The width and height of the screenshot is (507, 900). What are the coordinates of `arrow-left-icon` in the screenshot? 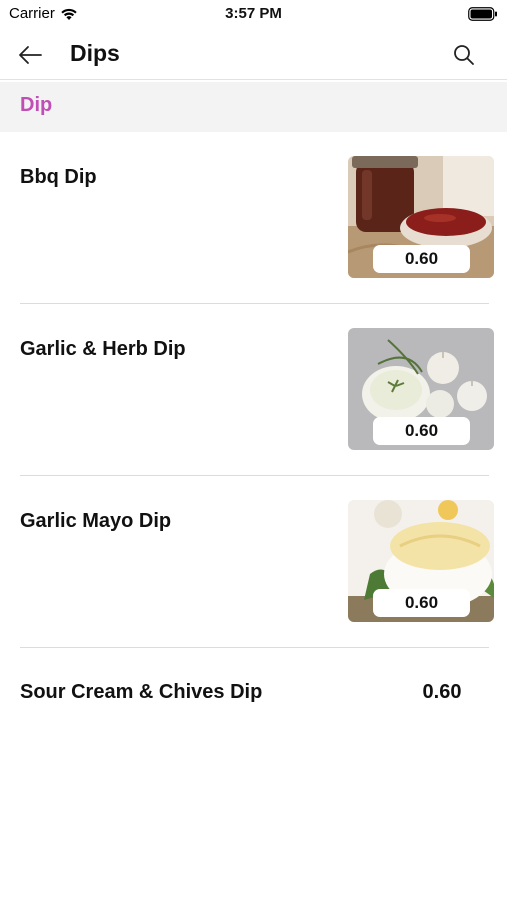 It's located at (30, 55).